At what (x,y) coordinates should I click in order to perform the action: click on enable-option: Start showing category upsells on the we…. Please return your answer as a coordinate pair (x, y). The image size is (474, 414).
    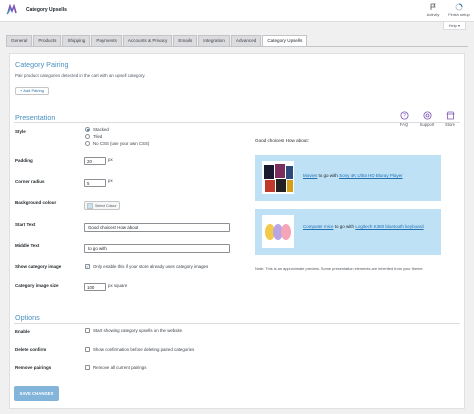
    Looking at the image, I should click on (133, 330).